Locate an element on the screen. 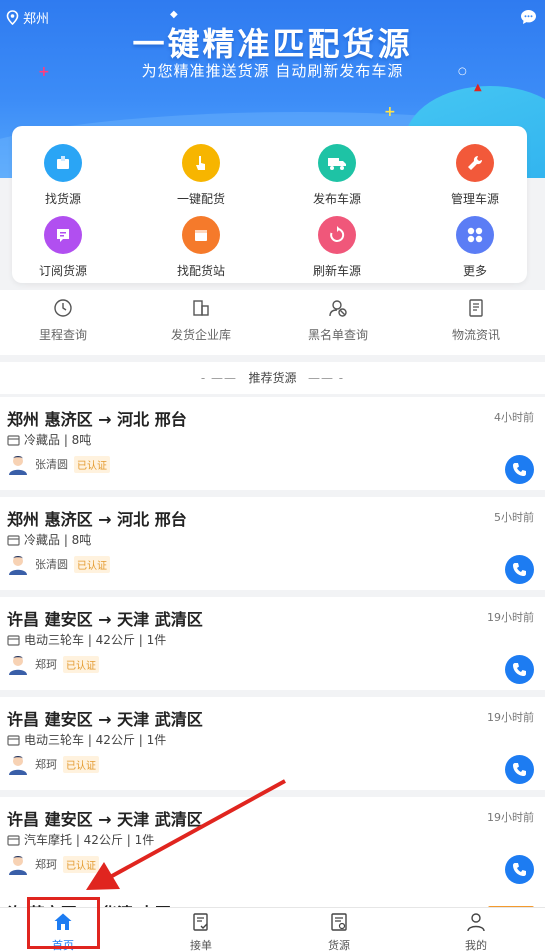 The width and height of the screenshot is (545, 951). more-grid-icon is located at coordinates (475, 235).